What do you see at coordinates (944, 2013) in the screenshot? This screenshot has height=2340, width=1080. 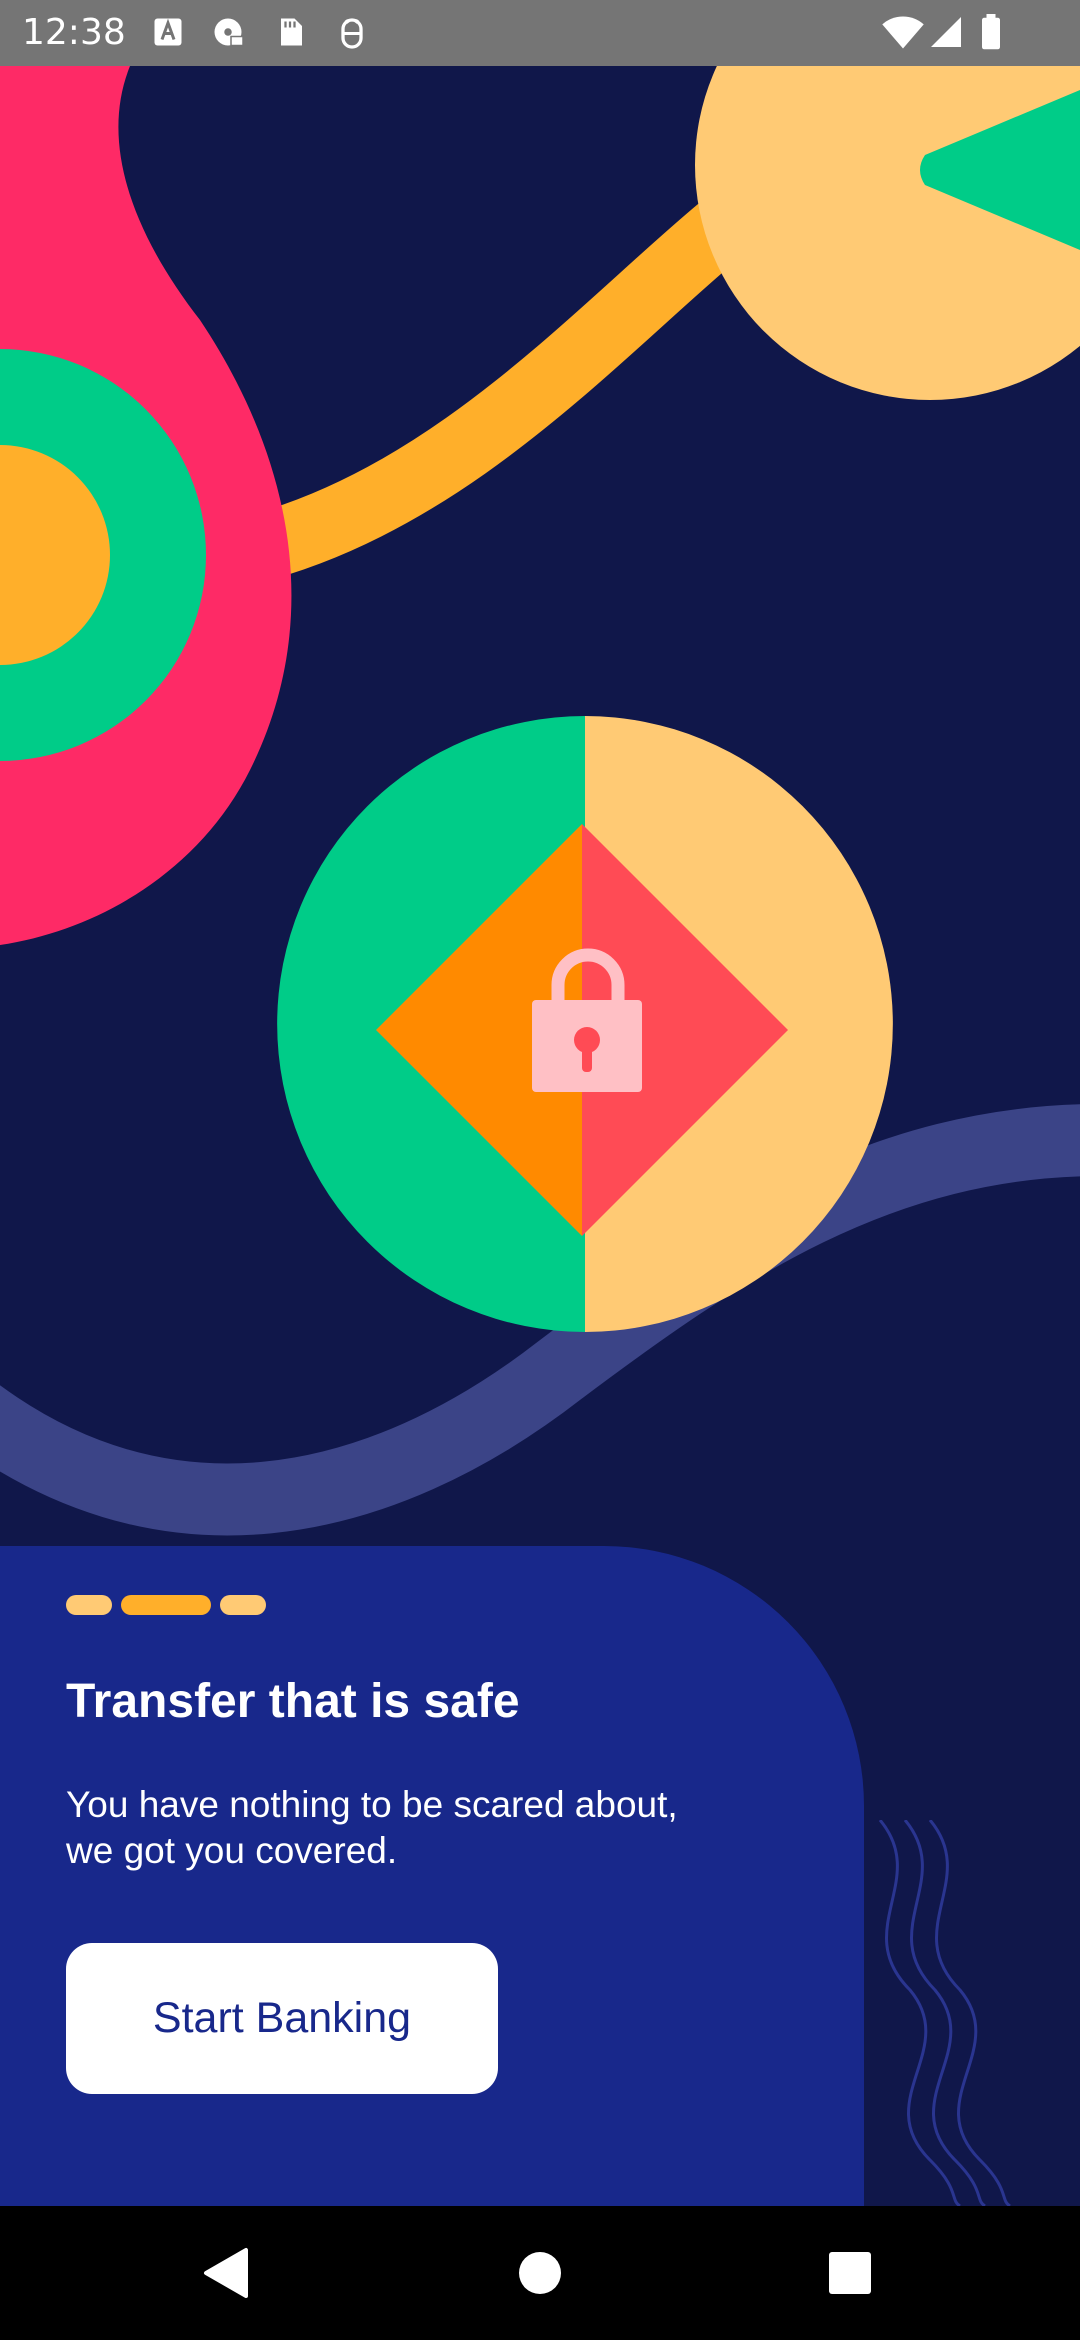 I see `decorative-waves` at bounding box center [944, 2013].